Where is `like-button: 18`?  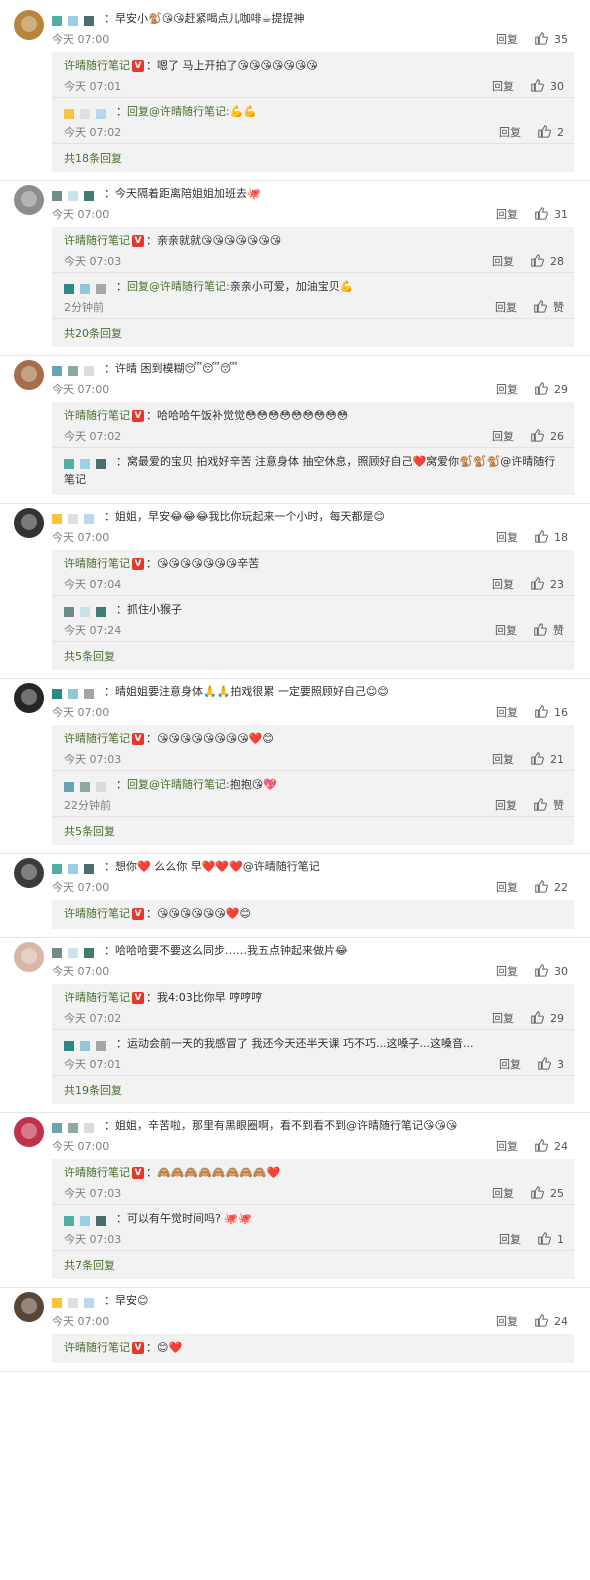 like-button: 18 is located at coordinates (551, 537).